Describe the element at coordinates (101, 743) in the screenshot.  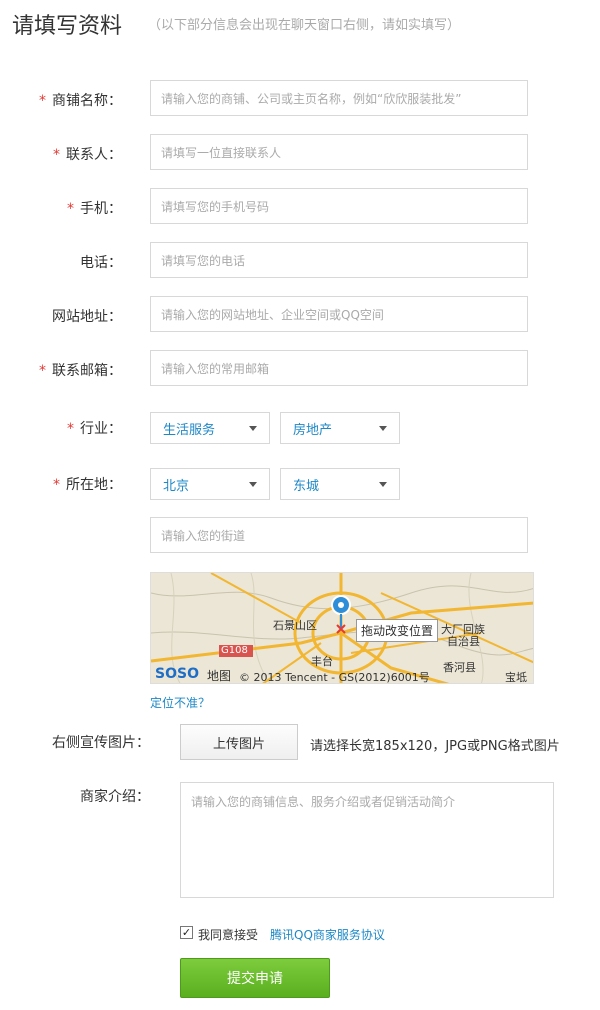
I see `promo-image-label: 右侧宣传图片：` at that location.